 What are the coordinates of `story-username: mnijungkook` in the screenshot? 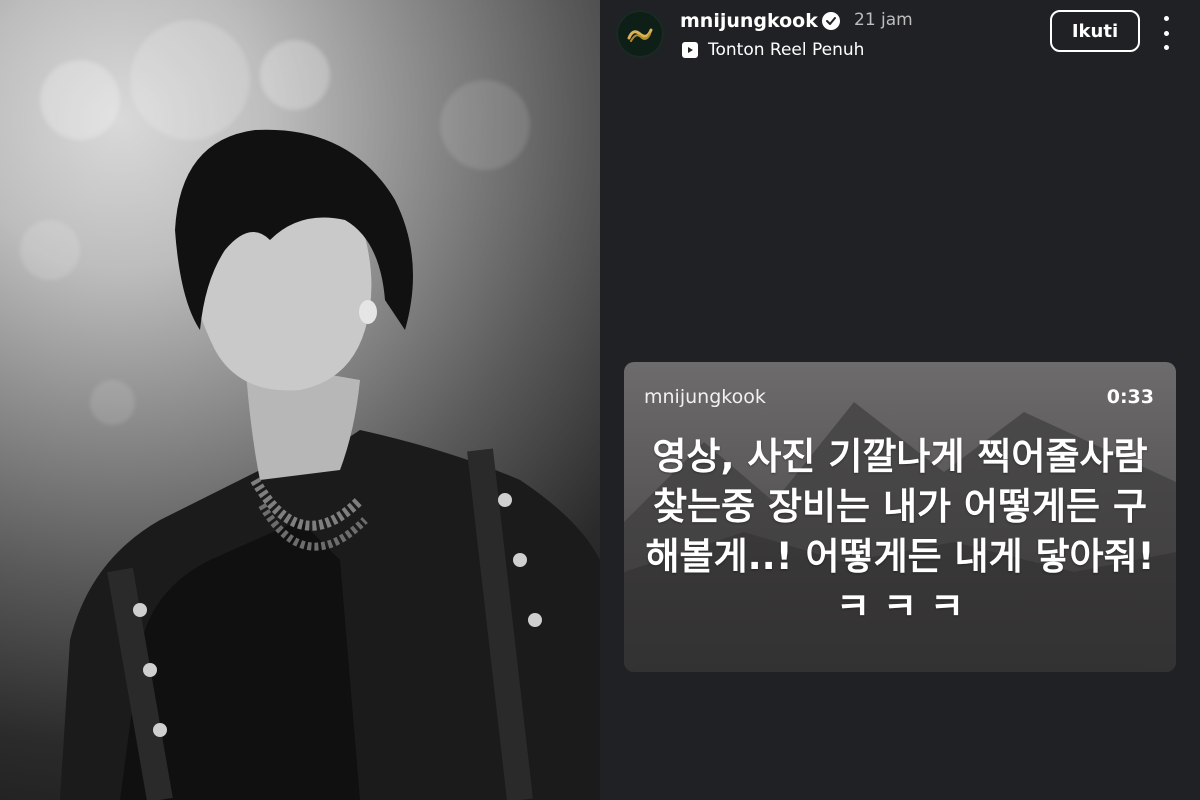 It's located at (749, 21).